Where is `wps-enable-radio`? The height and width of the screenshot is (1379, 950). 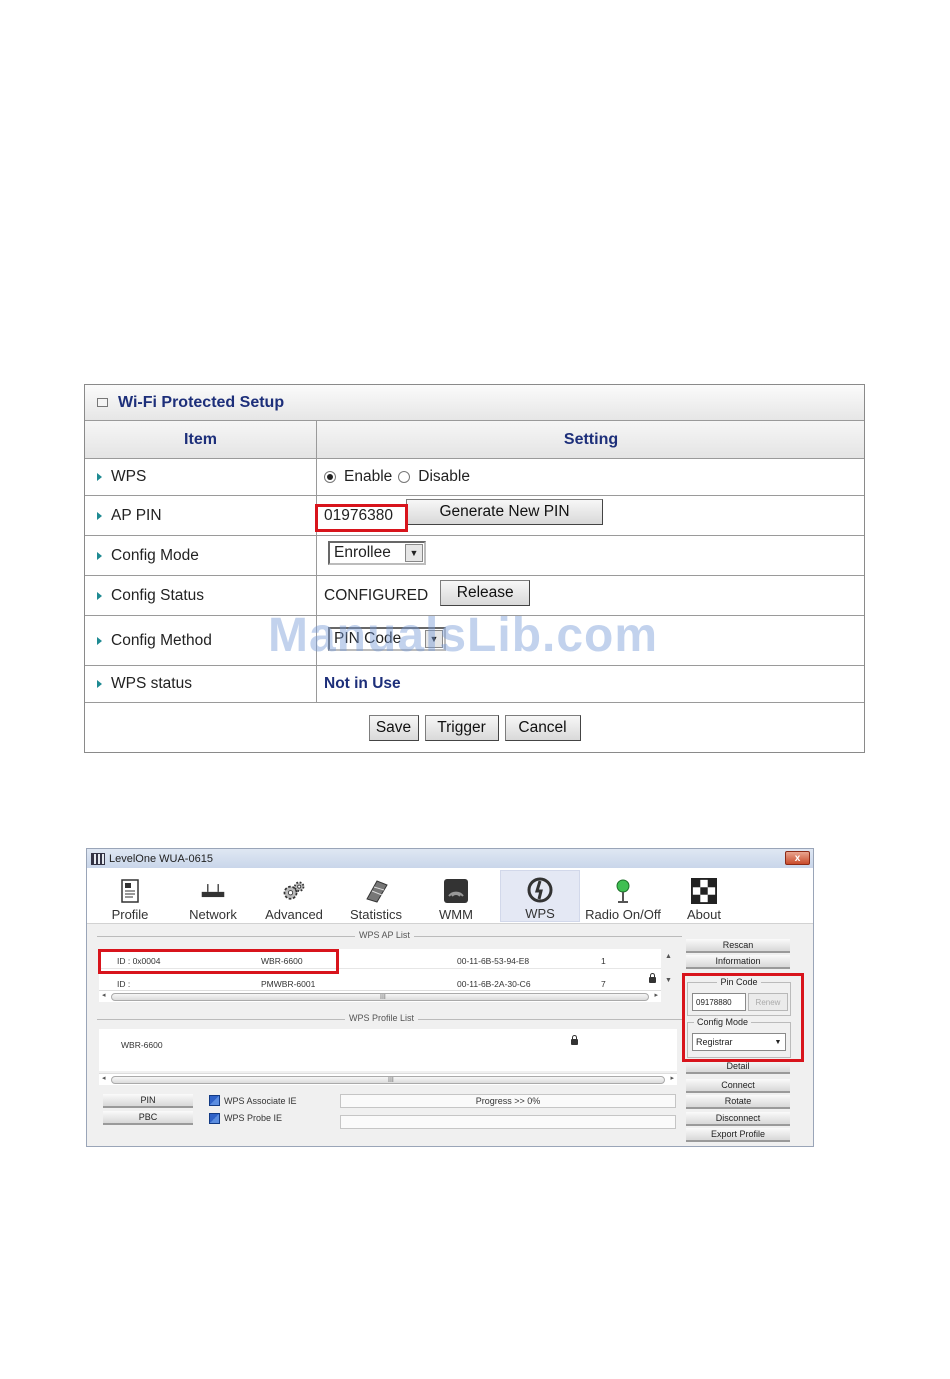
wps-enable-radio is located at coordinates (330, 477).